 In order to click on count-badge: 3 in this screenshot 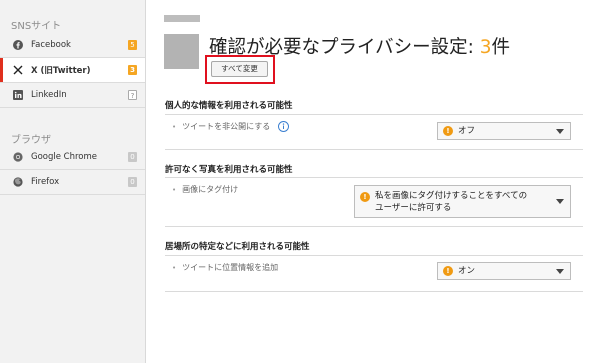, I will do `click(132, 70)`.